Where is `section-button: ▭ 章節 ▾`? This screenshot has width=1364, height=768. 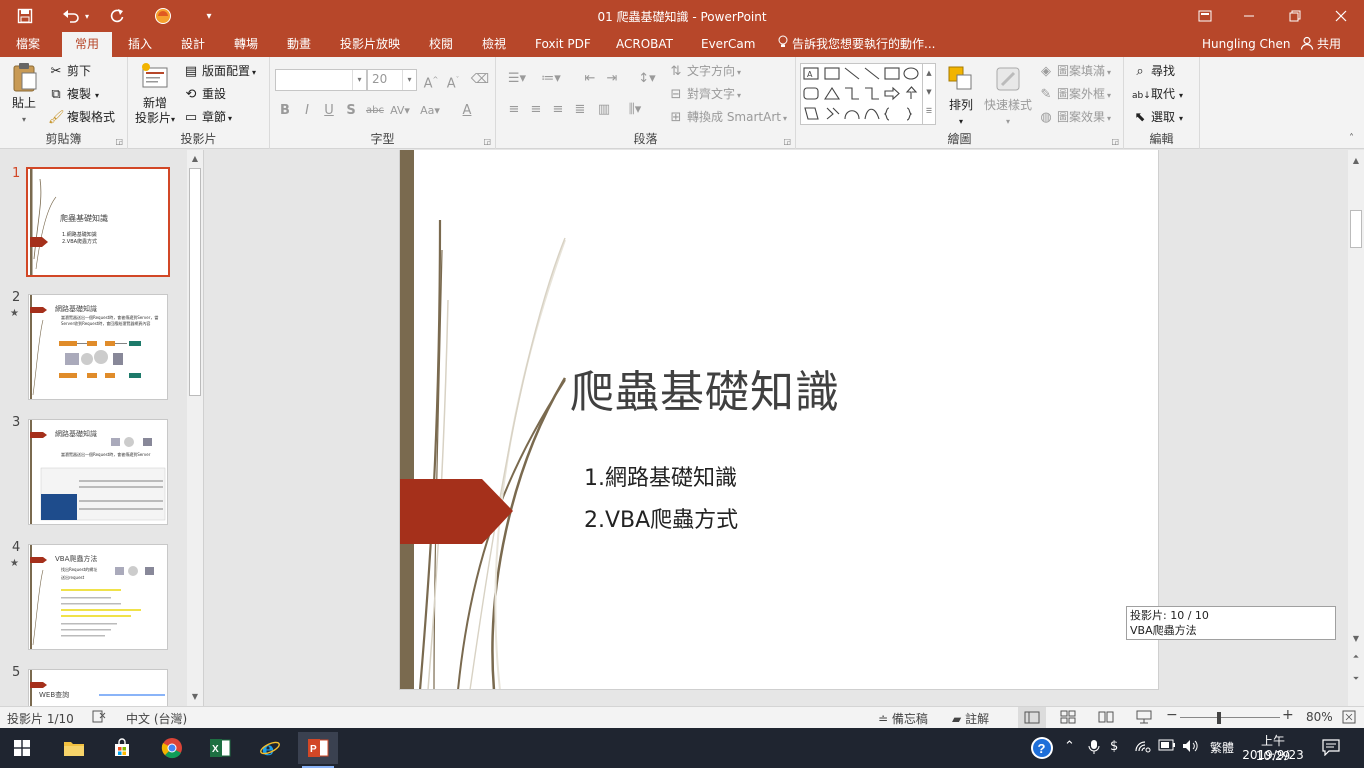 section-button: ▭ 章節 ▾ is located at coordinates (207, 117).